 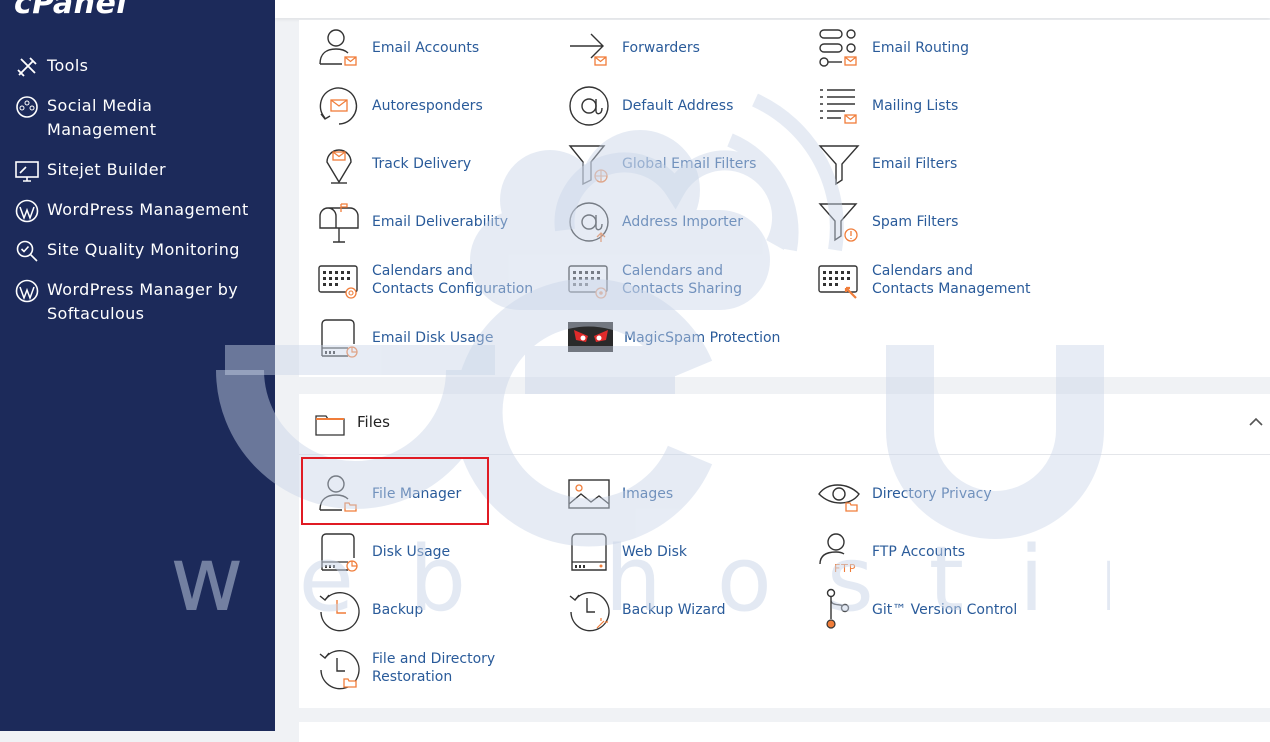 What do you see at coordinates (27, 107) in the screenshot?
I see `social-media-icon` at bounding box center [27, 107].